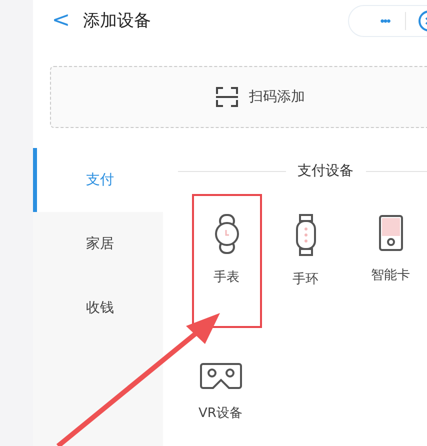  I want to click on scan-icon, so click(227, 97).